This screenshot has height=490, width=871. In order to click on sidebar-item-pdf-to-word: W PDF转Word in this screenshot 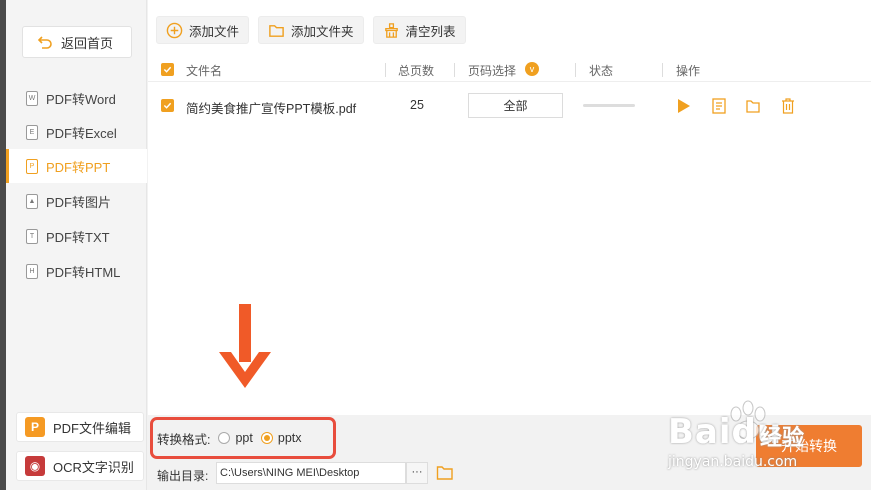, I will do `click(76, 98)`.